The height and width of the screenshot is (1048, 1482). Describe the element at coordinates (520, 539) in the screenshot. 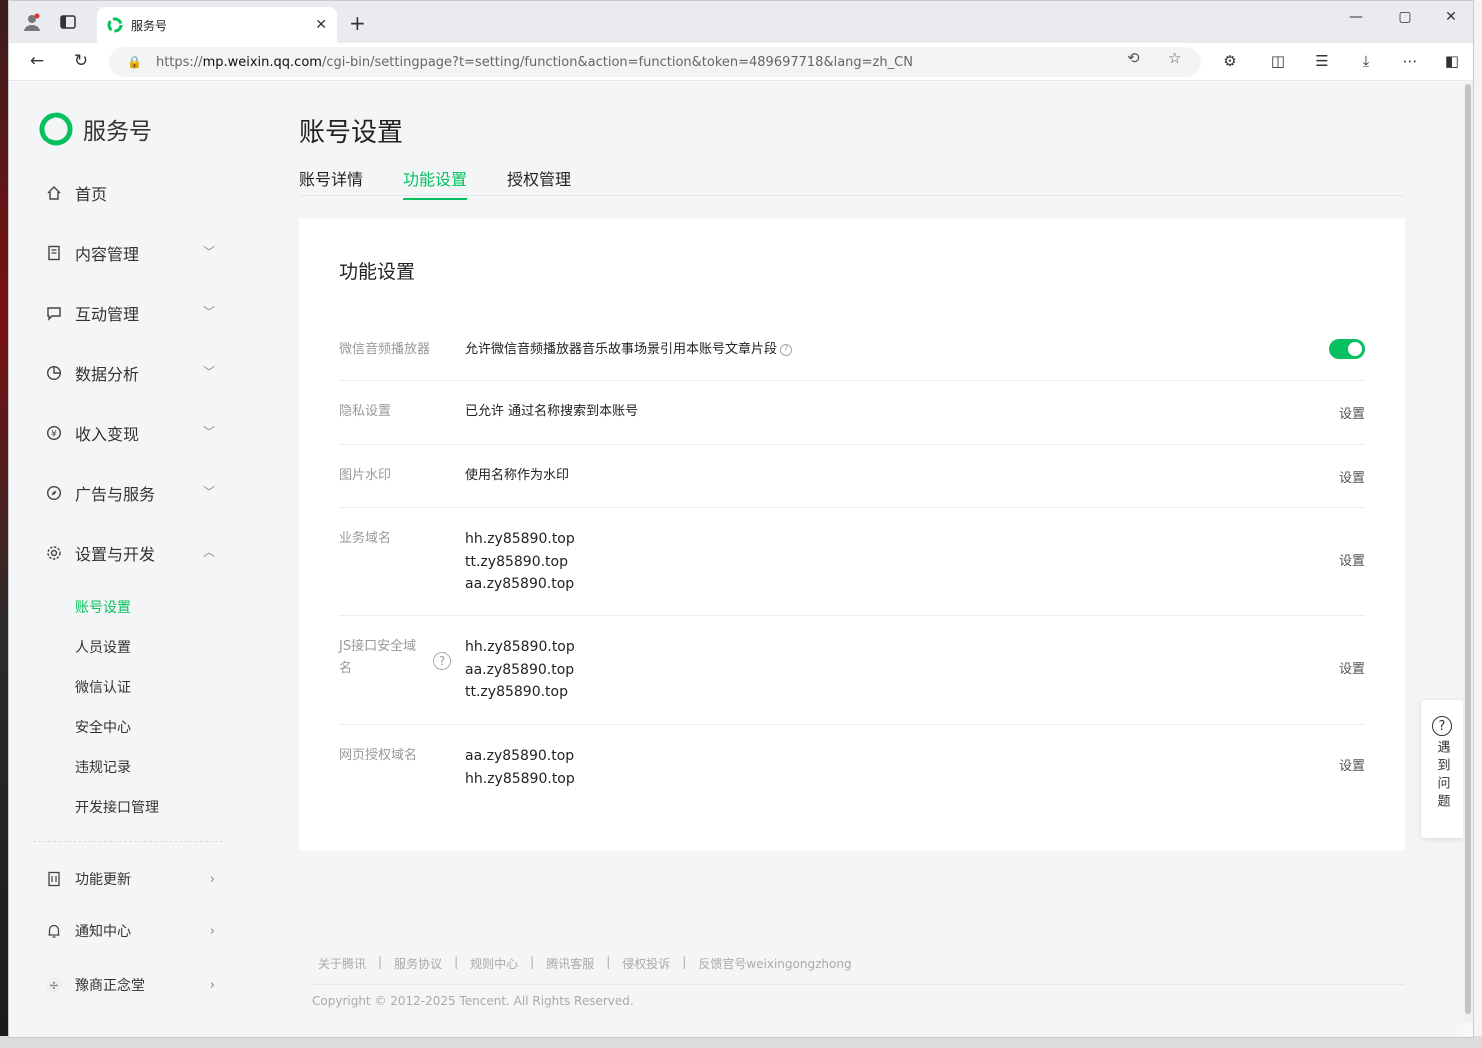

I see `domain-entry: hh.zy85890.top` at that location.